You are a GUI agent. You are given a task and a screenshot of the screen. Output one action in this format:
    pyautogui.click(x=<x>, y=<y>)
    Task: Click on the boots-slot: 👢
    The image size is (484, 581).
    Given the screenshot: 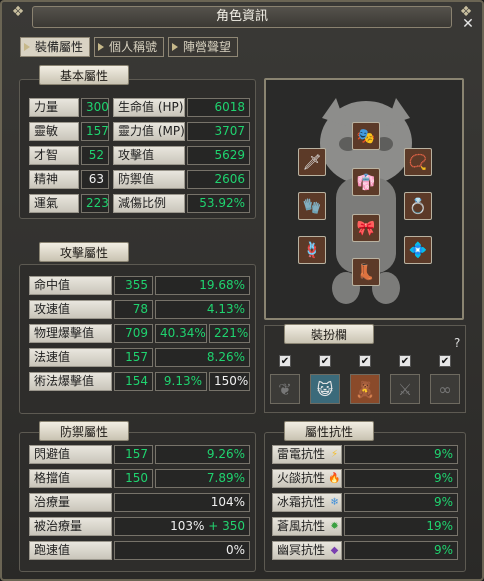 What is the action you would take?
    pyautogui.click(x=366, y=272)
    